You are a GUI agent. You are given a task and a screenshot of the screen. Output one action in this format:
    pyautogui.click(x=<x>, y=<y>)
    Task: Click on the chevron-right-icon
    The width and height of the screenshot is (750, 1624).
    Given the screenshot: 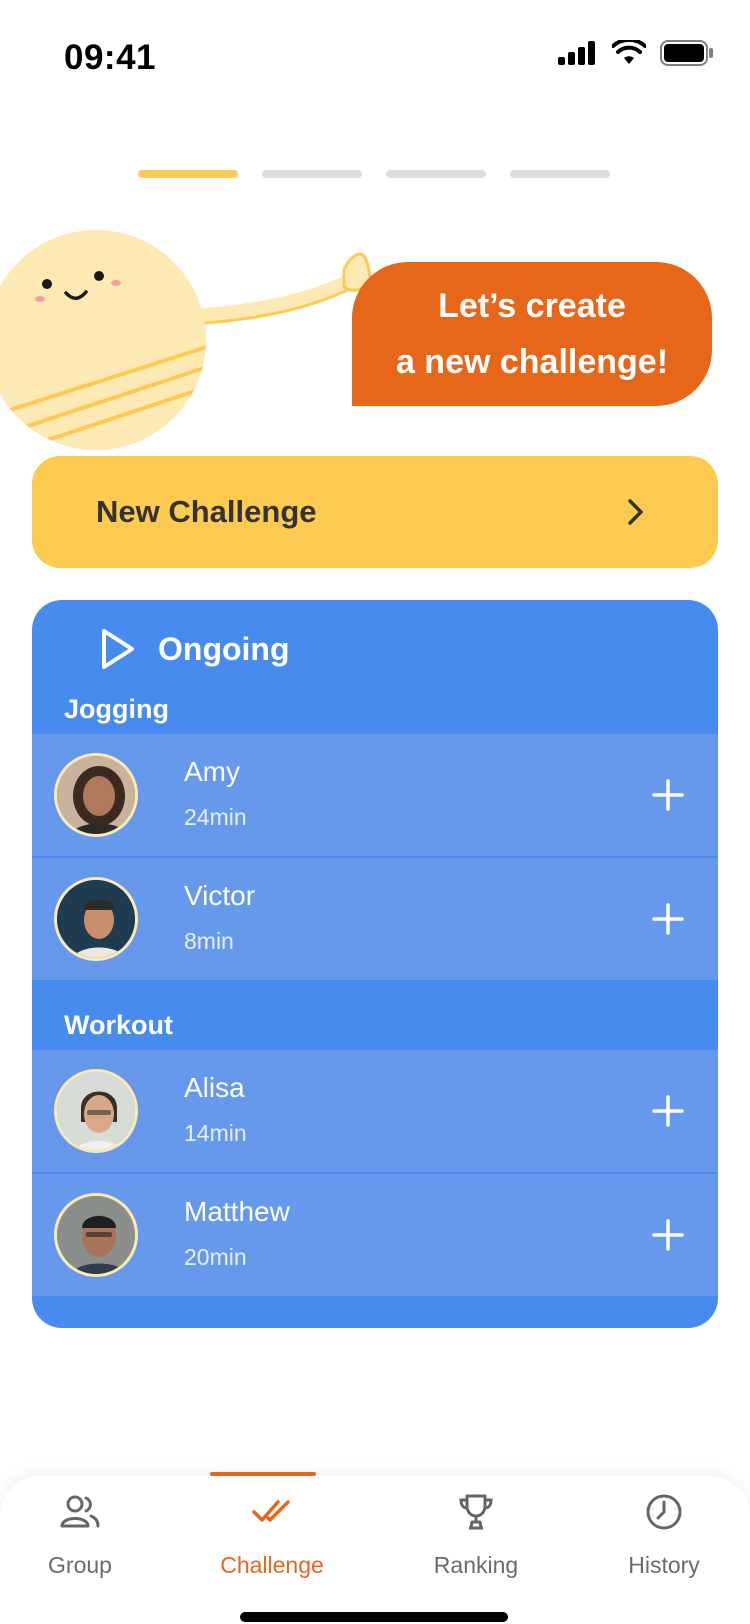 What is the action you would take?
    pyautogui.click(x=635, y=512)
    